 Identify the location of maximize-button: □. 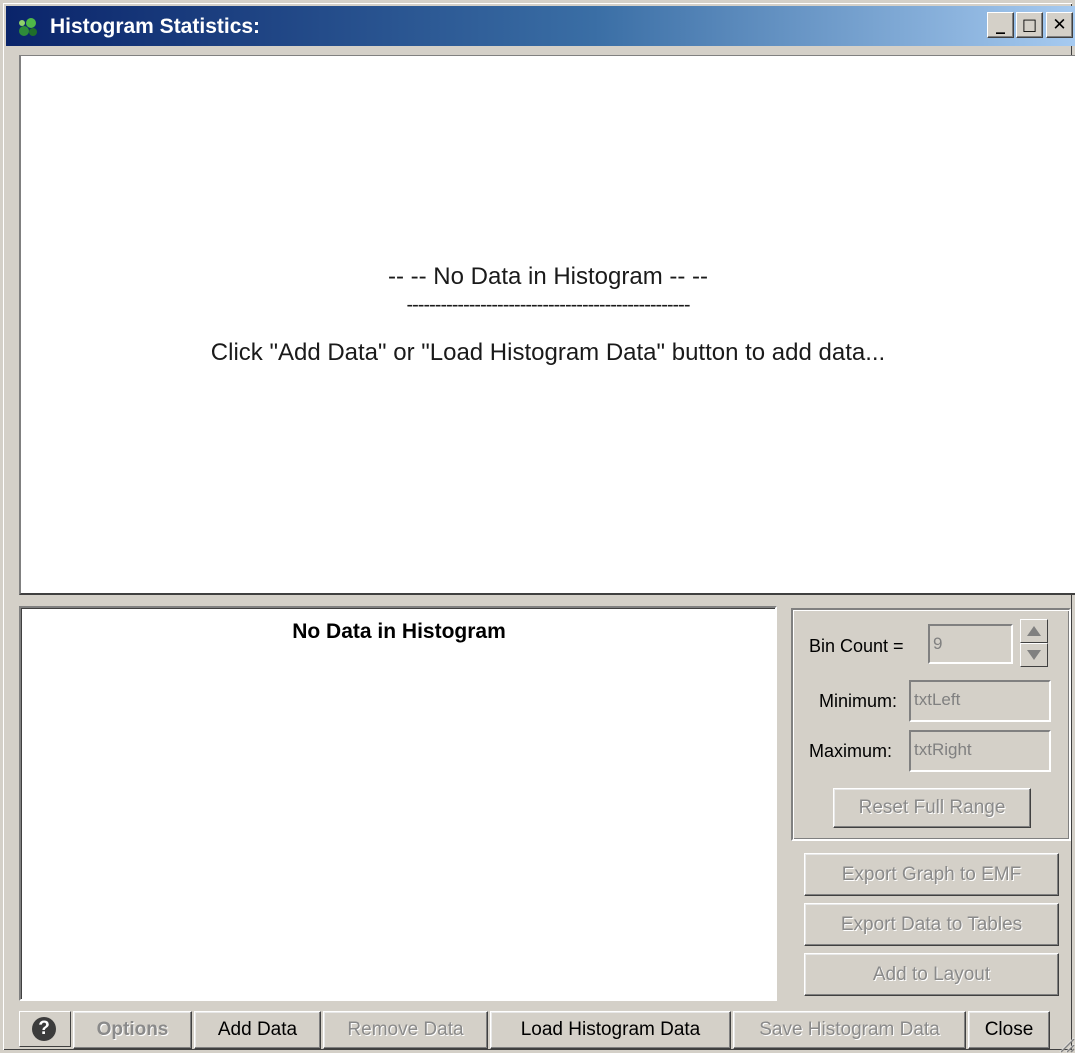
(1029, 25).